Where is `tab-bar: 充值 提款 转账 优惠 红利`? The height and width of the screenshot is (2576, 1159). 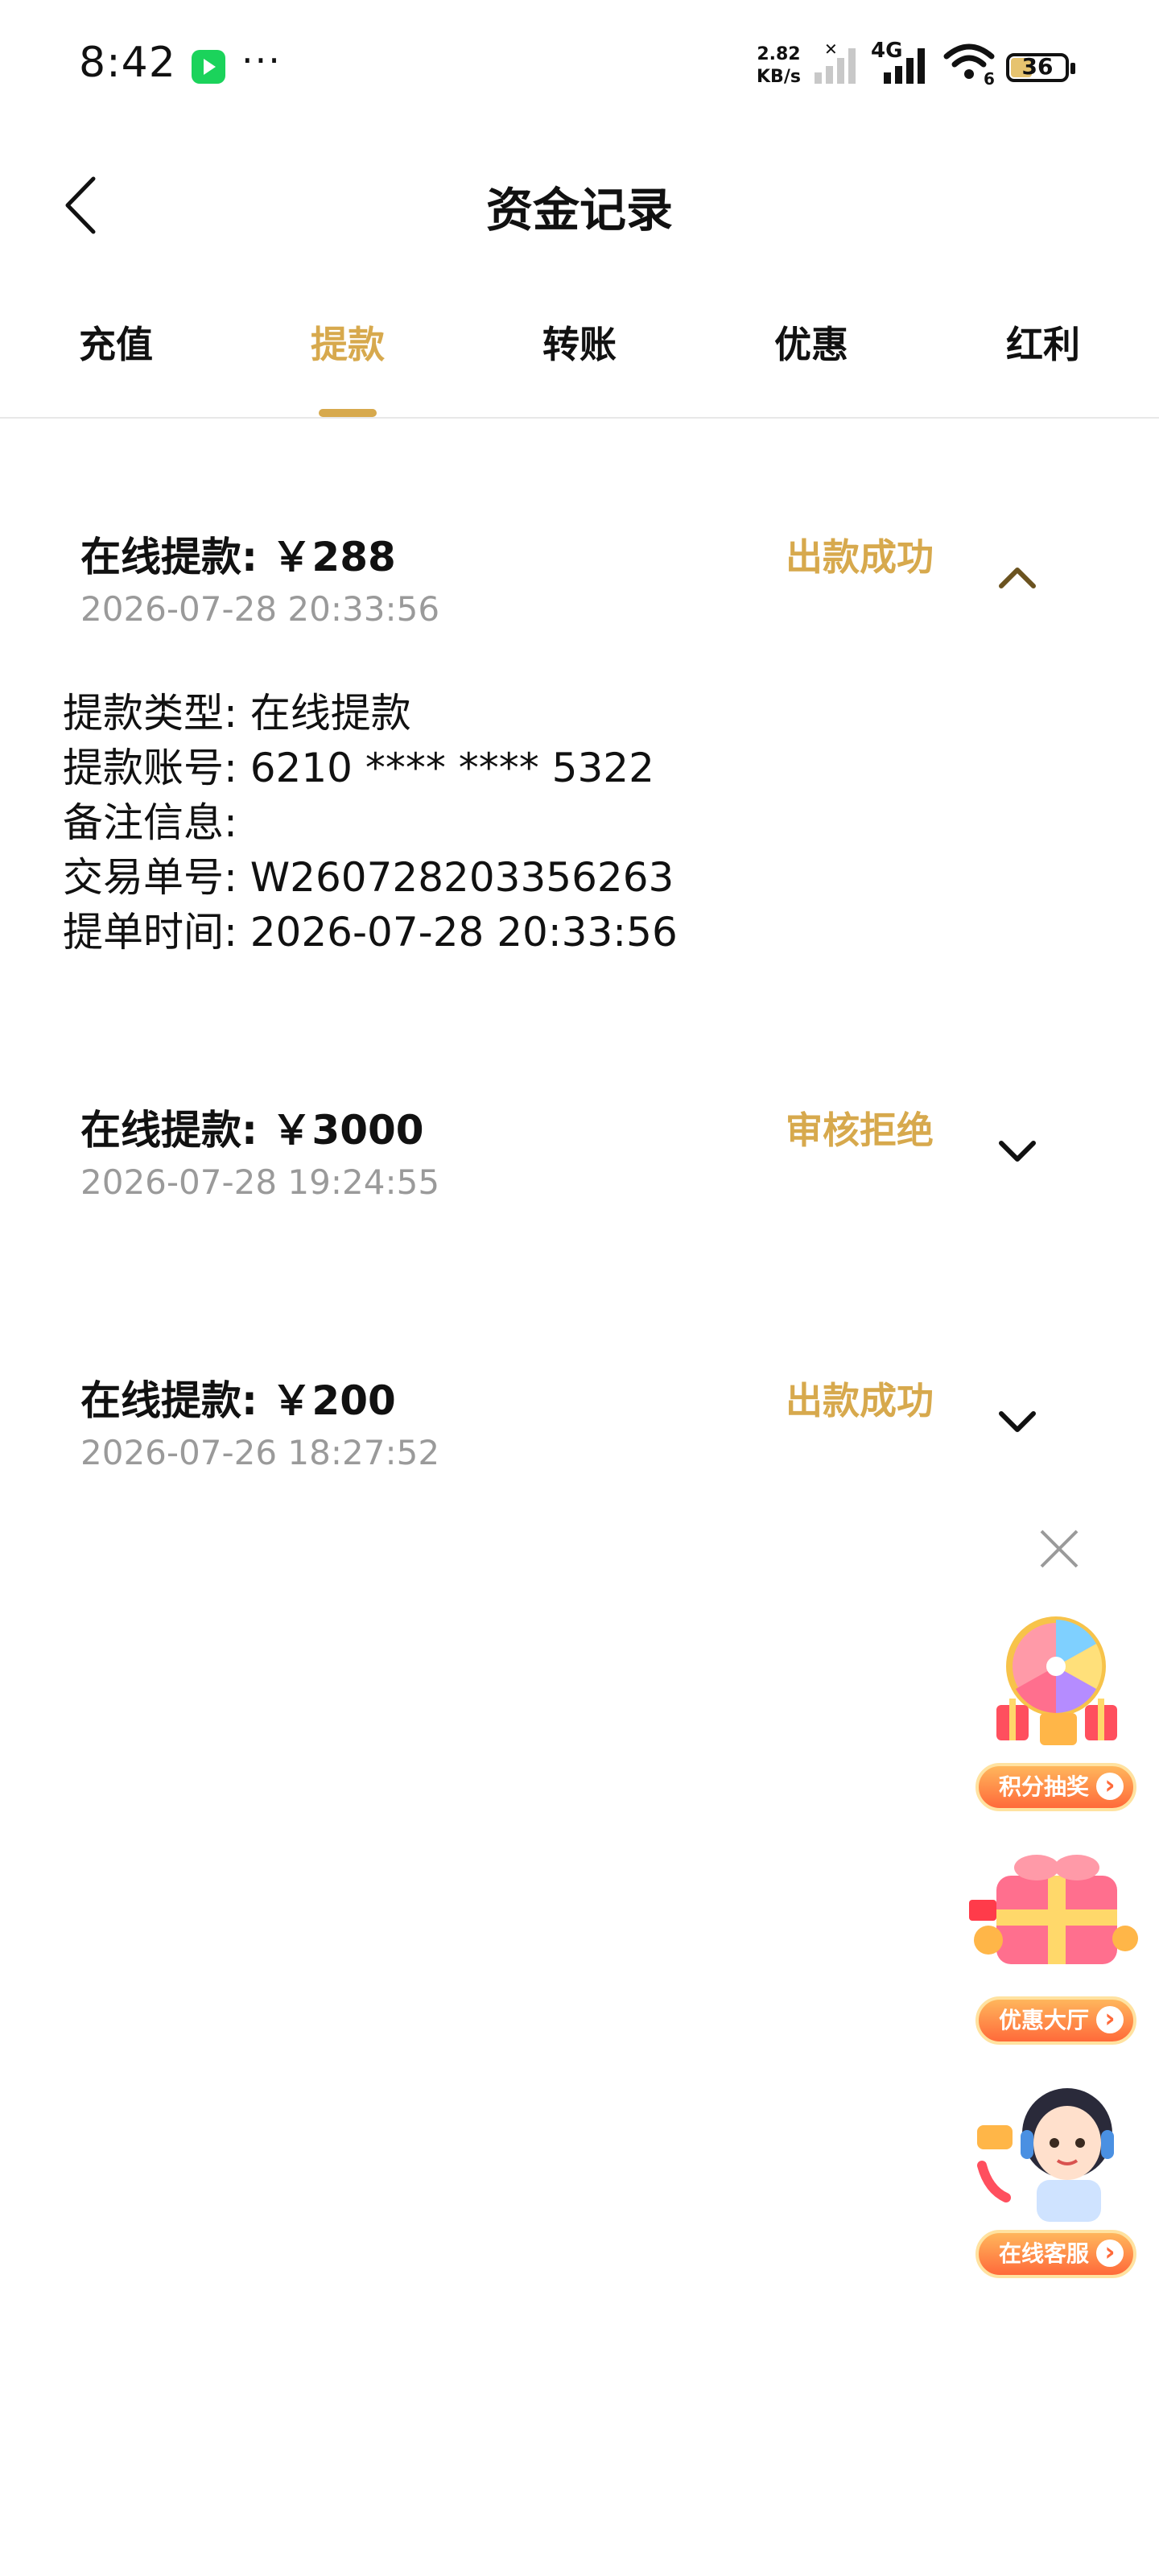 tab-bar: 充值 提款 转账 优惠 红利 is located at coordinates (579, 362).